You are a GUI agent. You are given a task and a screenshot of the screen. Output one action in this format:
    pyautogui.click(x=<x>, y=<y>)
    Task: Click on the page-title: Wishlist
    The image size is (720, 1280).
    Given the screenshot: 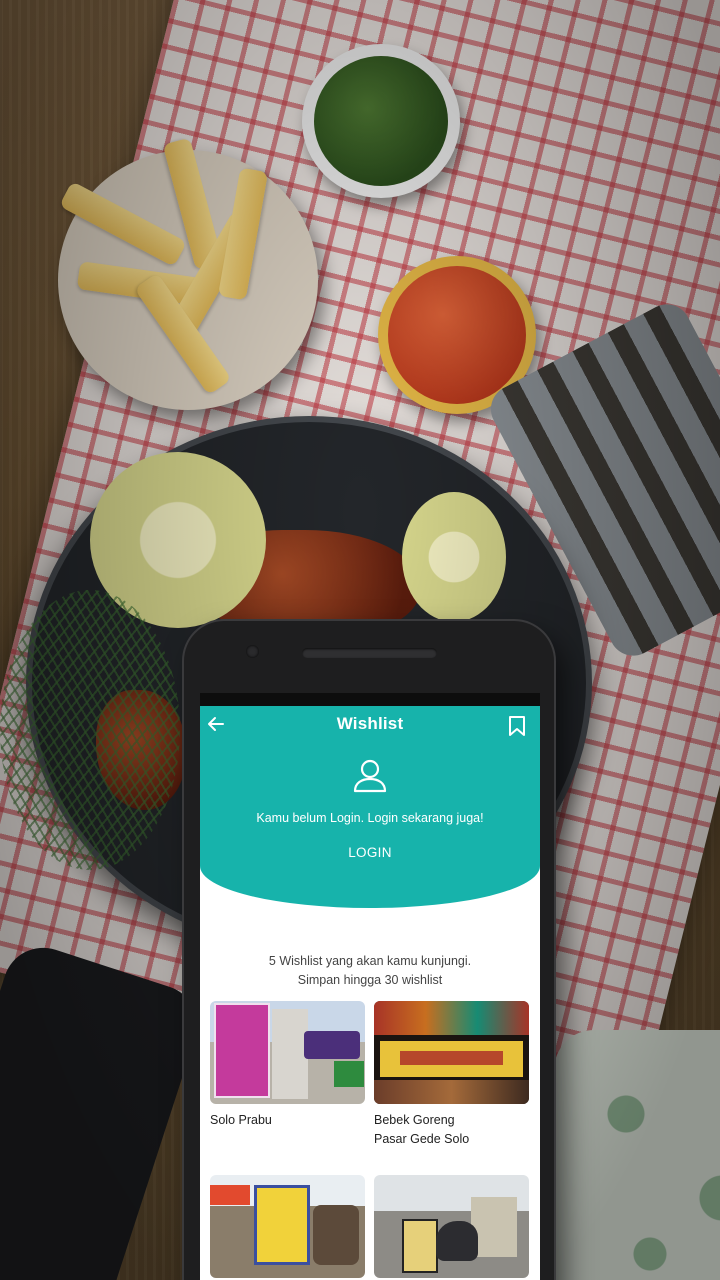 What is the action you would take?
    pyautogui.click(x=370, y=723)
    